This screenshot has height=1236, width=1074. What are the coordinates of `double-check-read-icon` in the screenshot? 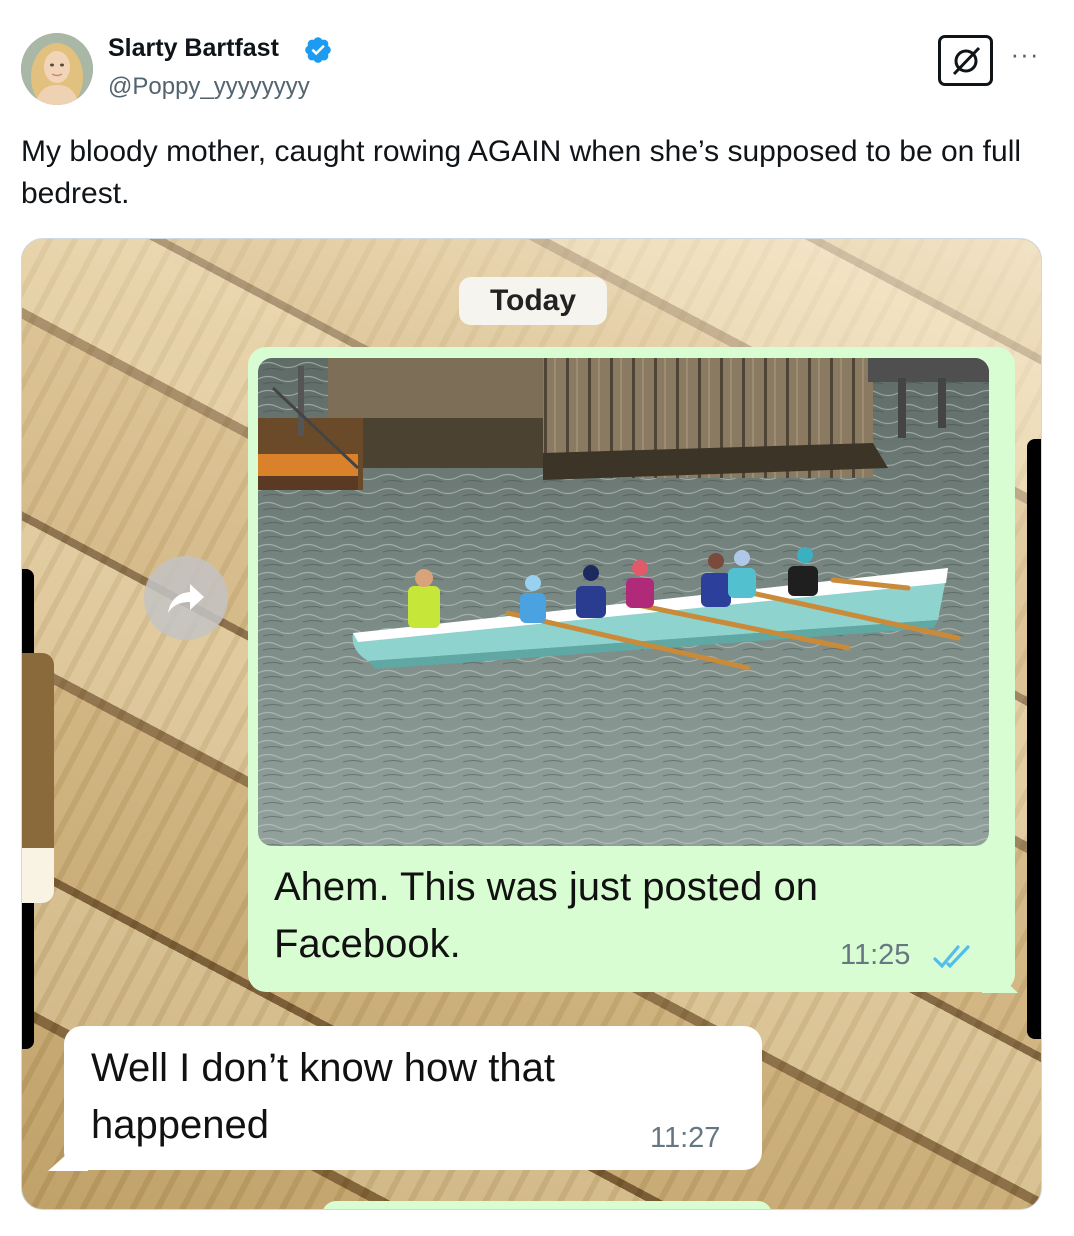 It's located at (951, 957).